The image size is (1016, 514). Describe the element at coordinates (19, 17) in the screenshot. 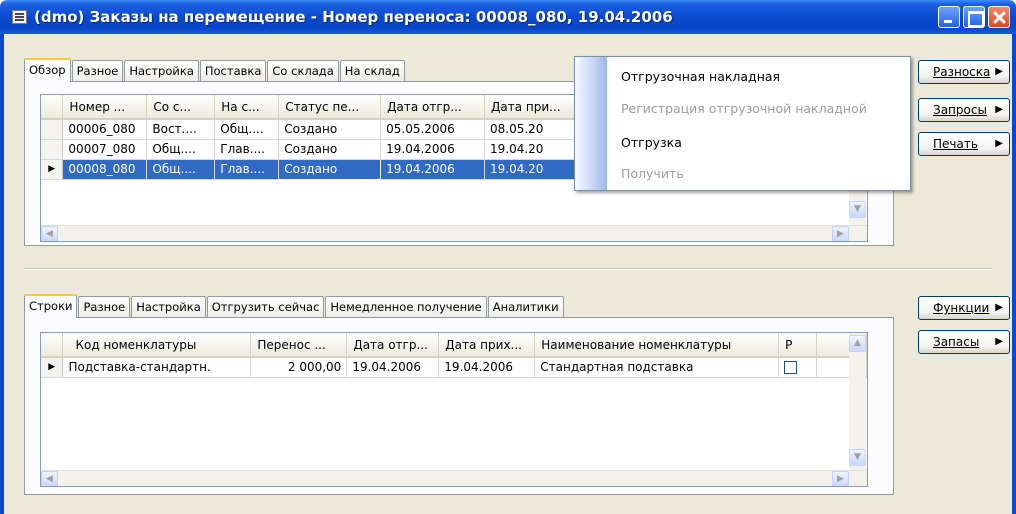

I see `form-icon` at that location.